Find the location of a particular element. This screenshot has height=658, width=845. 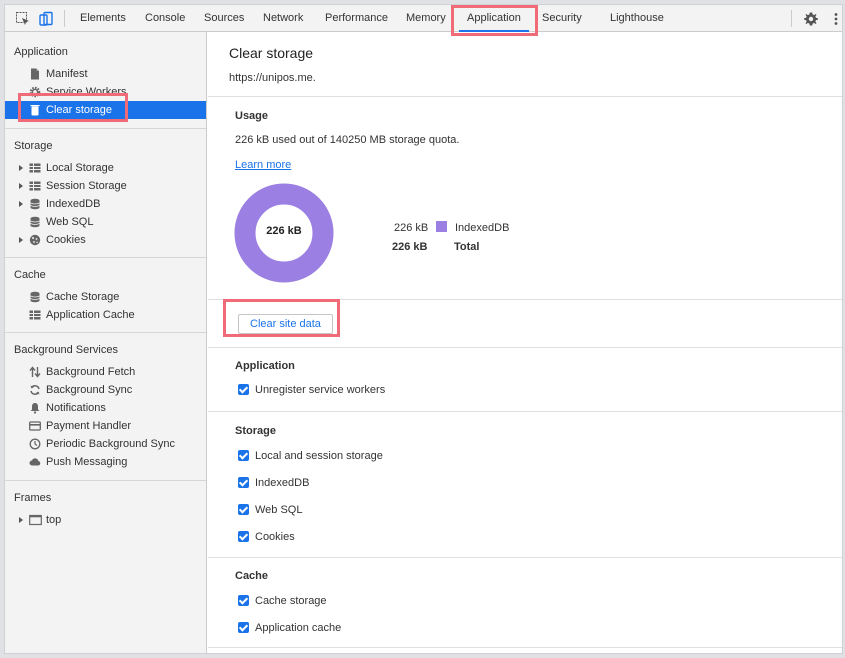

sidebar-item-service-workers: Service Workers is located at coordinates (105, 92).